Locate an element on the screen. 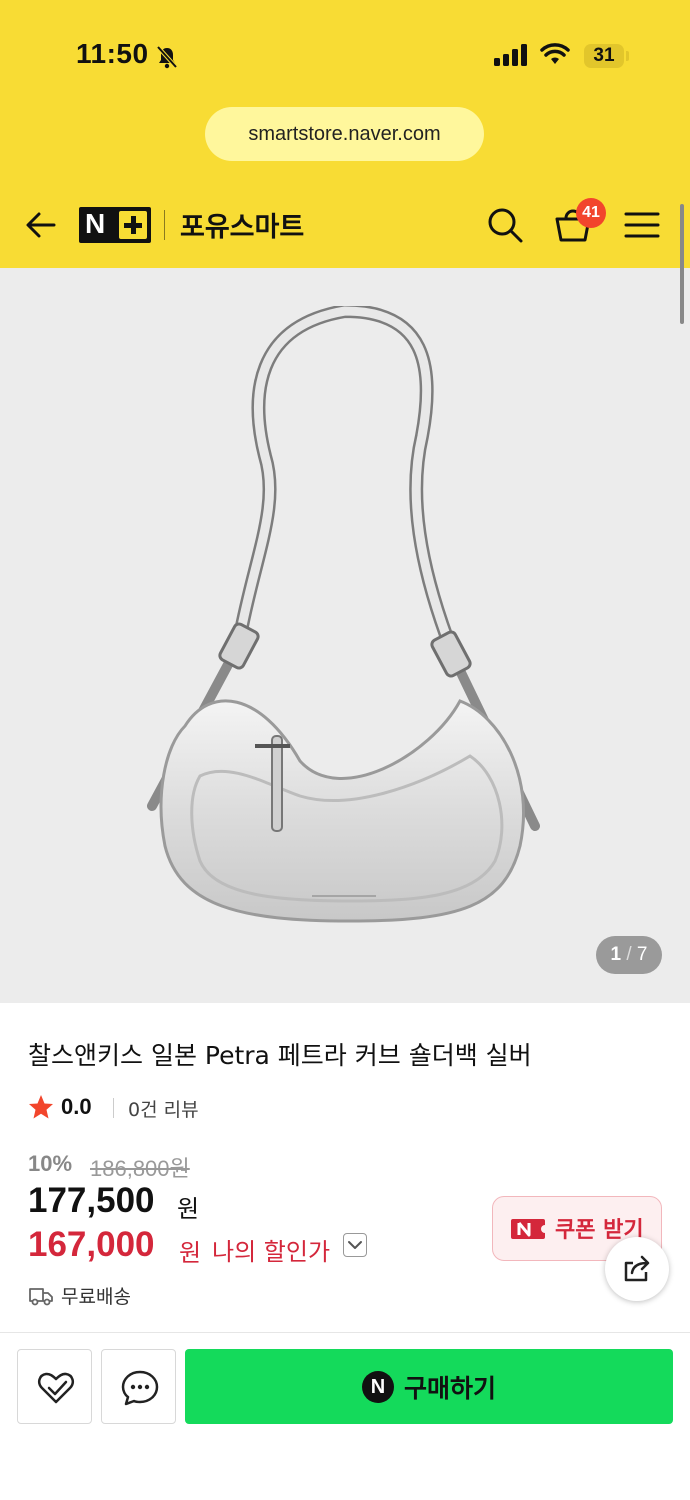 This screenshot has height=1500, width=690. buy-button-label: 구매하기 is located at coordinates (450, 1388).